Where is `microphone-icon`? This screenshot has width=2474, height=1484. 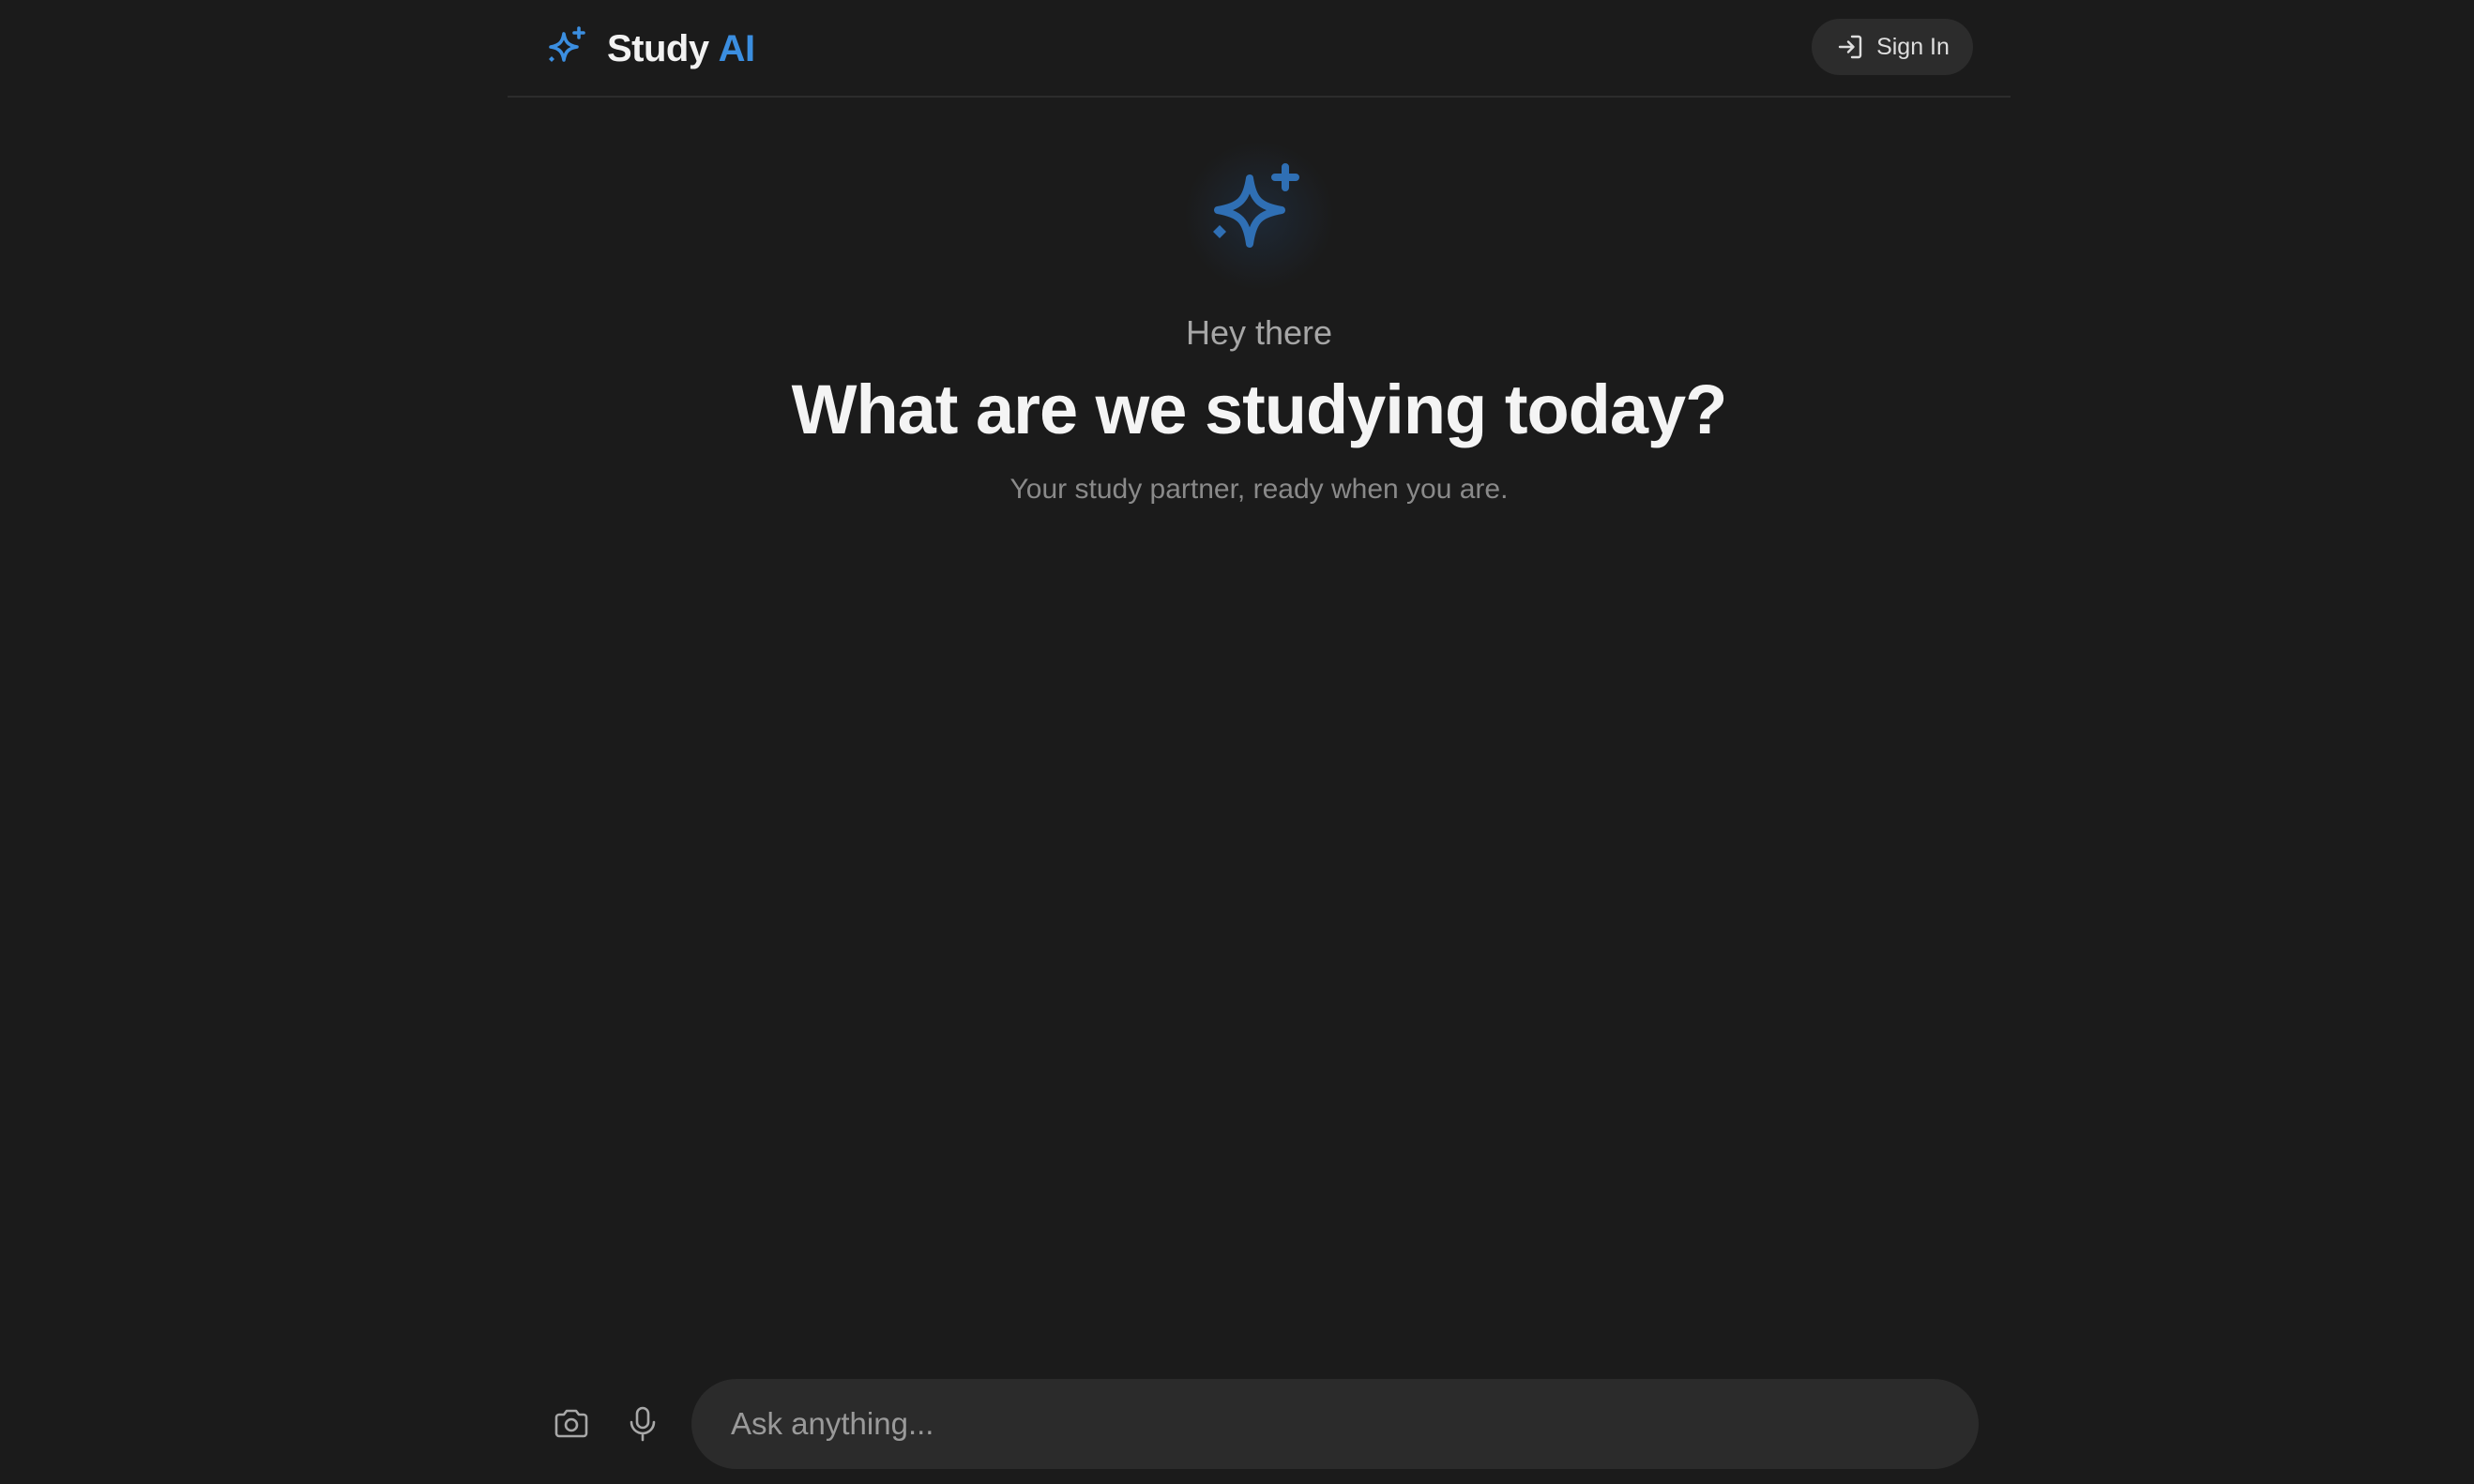
microphone-icon is located at coordinates (643, 1424).